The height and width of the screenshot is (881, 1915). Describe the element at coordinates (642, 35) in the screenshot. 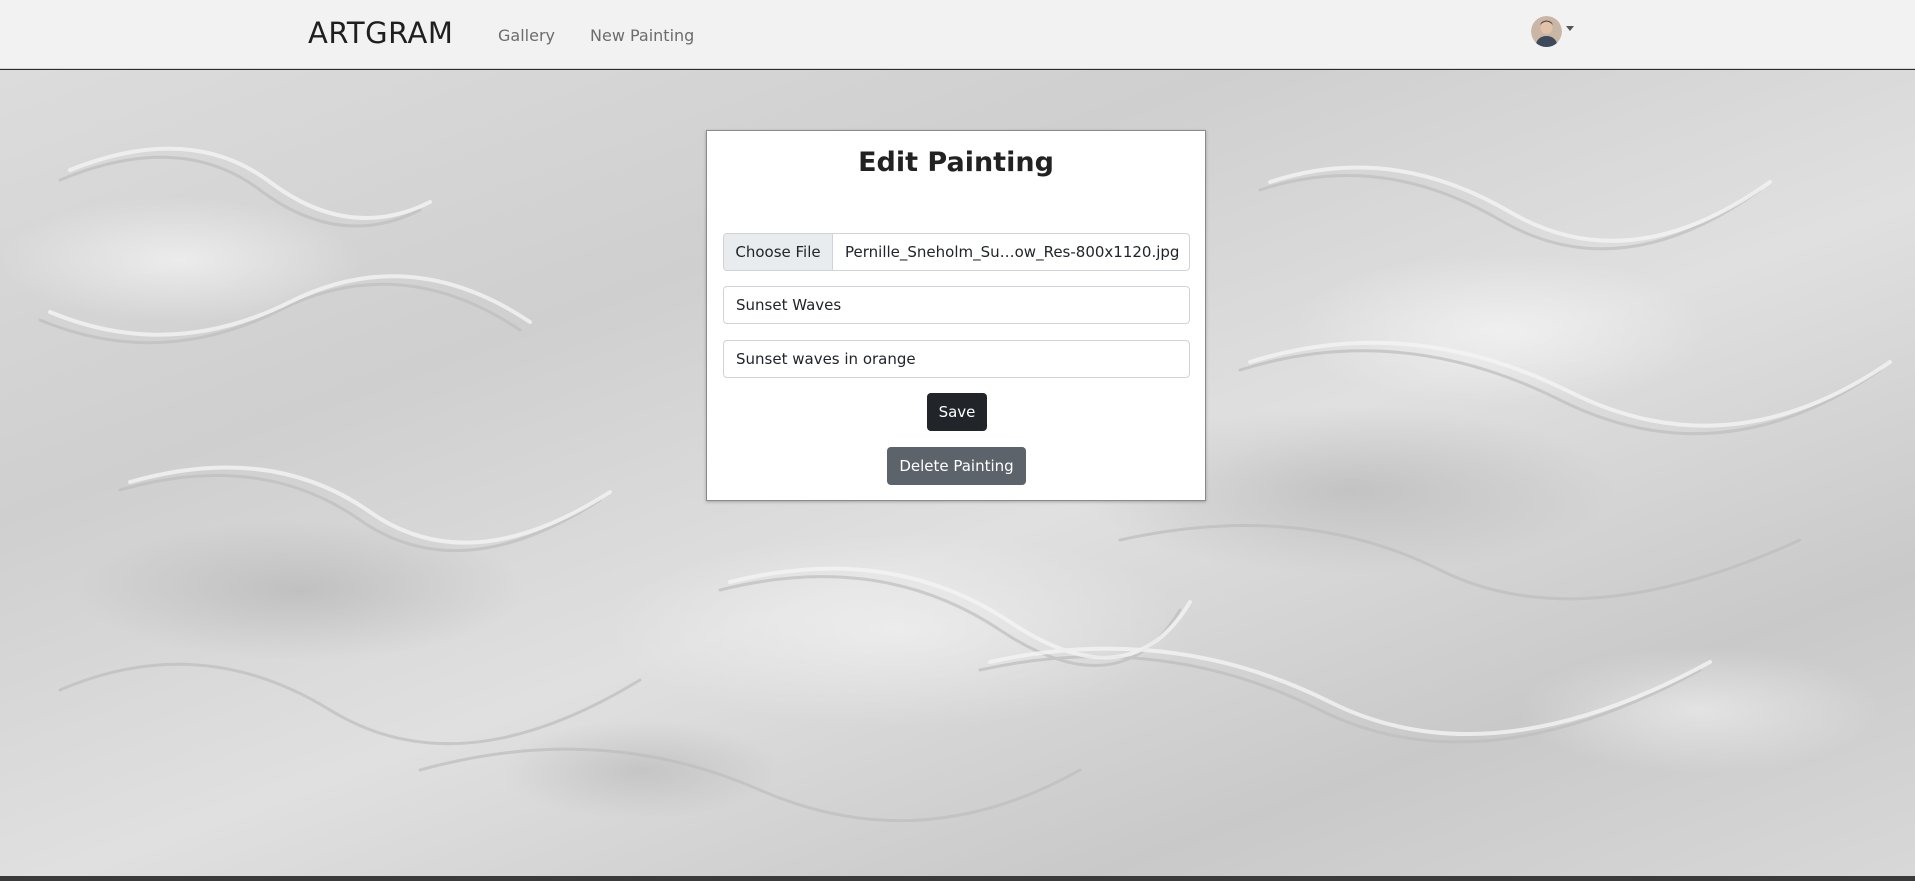

I see `nav-link-new-painting: New Painting` at that location.